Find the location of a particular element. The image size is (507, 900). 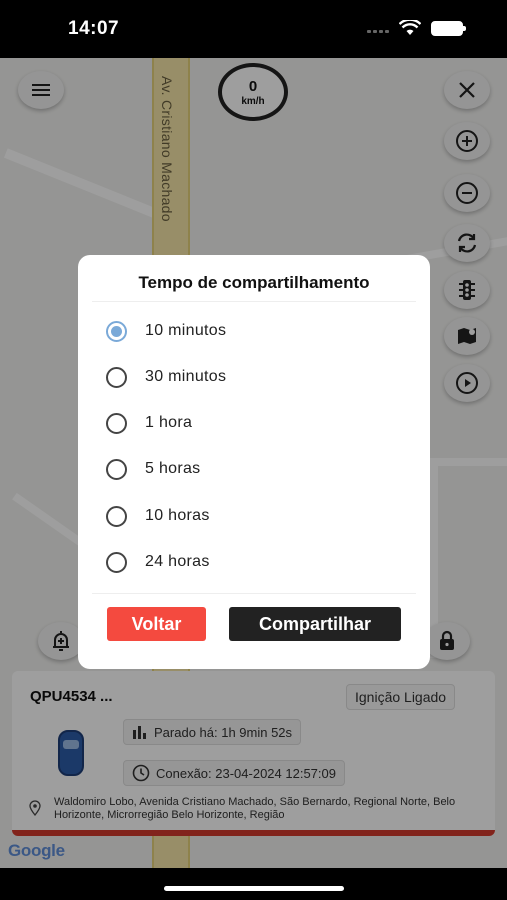

share-button: Compartilhar is located at coordinates (315, 624).